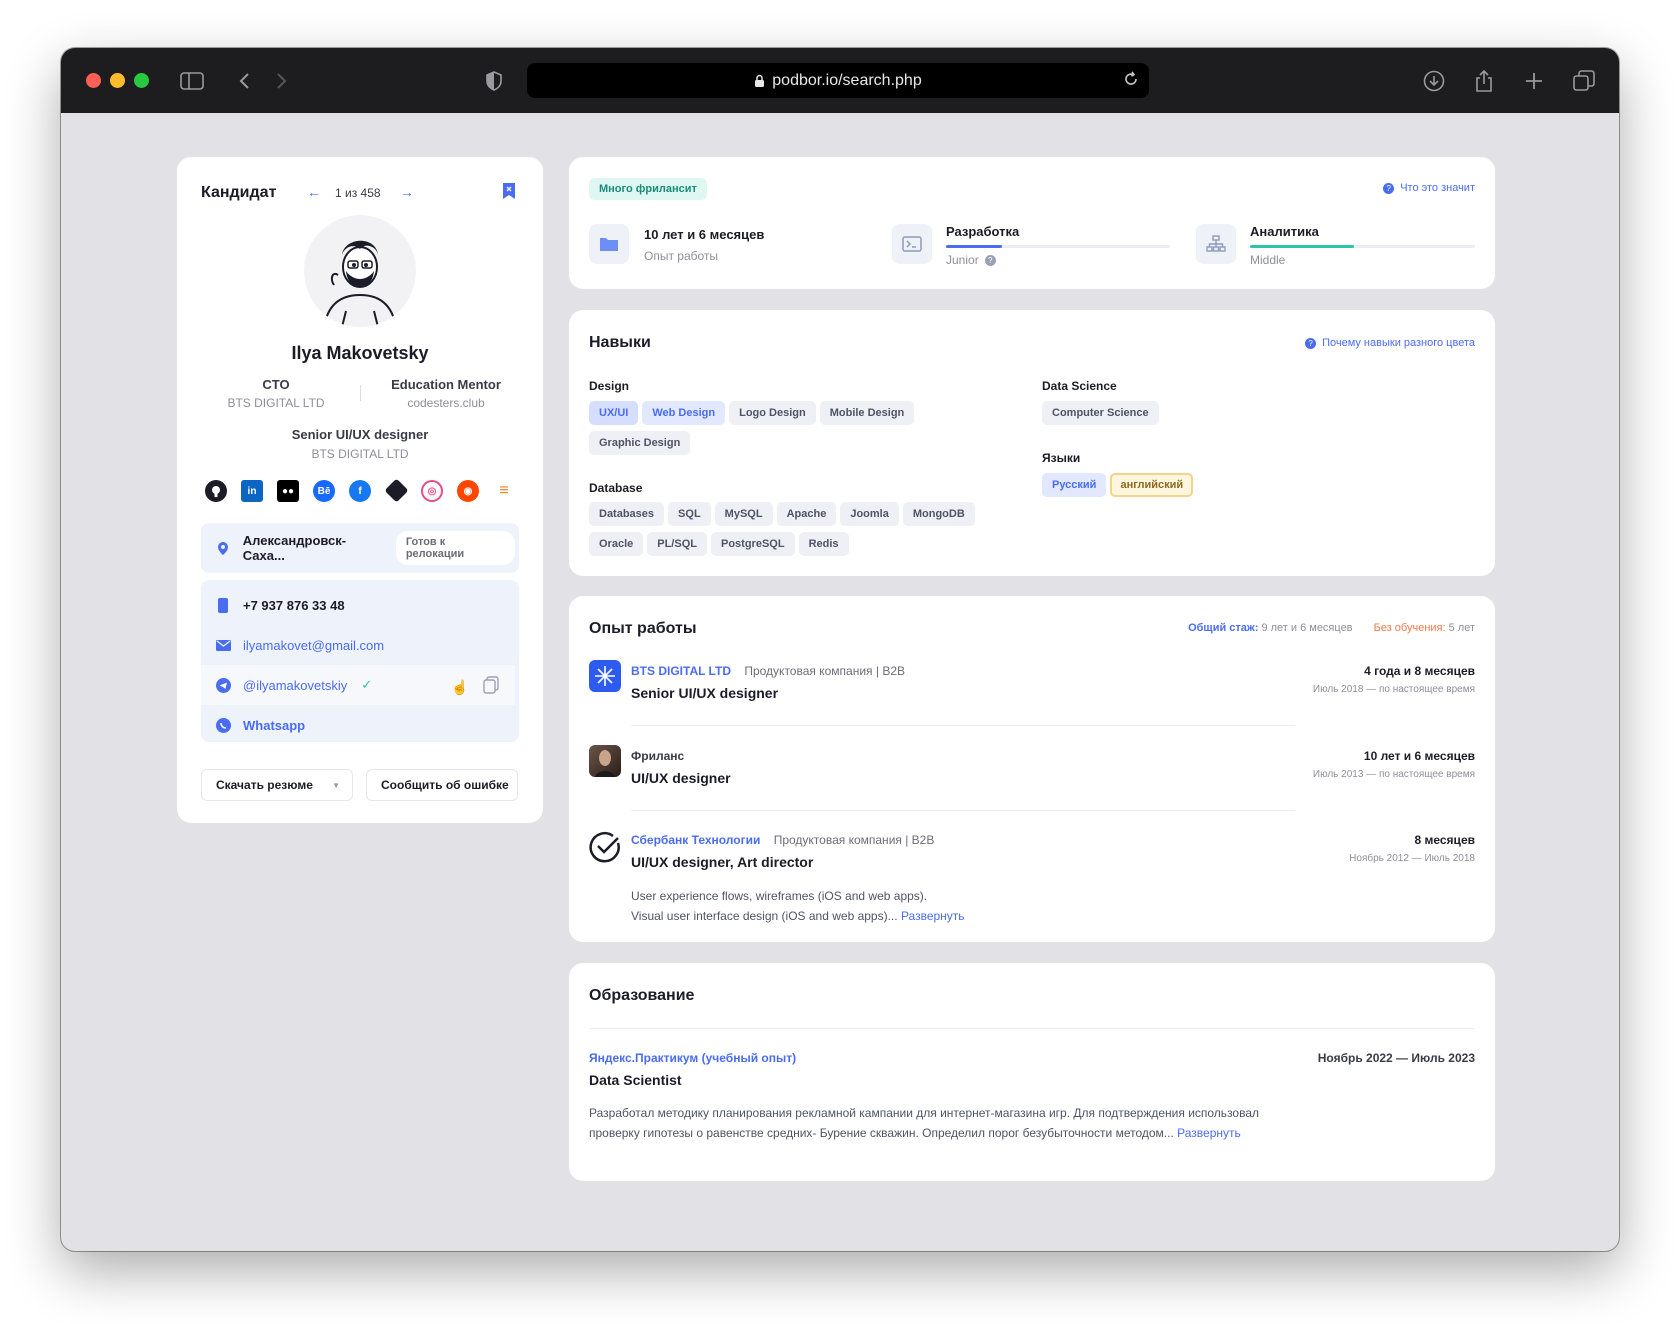  What do you see at coordinates (704, 234) in the screenshot?
I see `experience-value: 10 лет и 6 месяцев` at bounding box center [704, 234].